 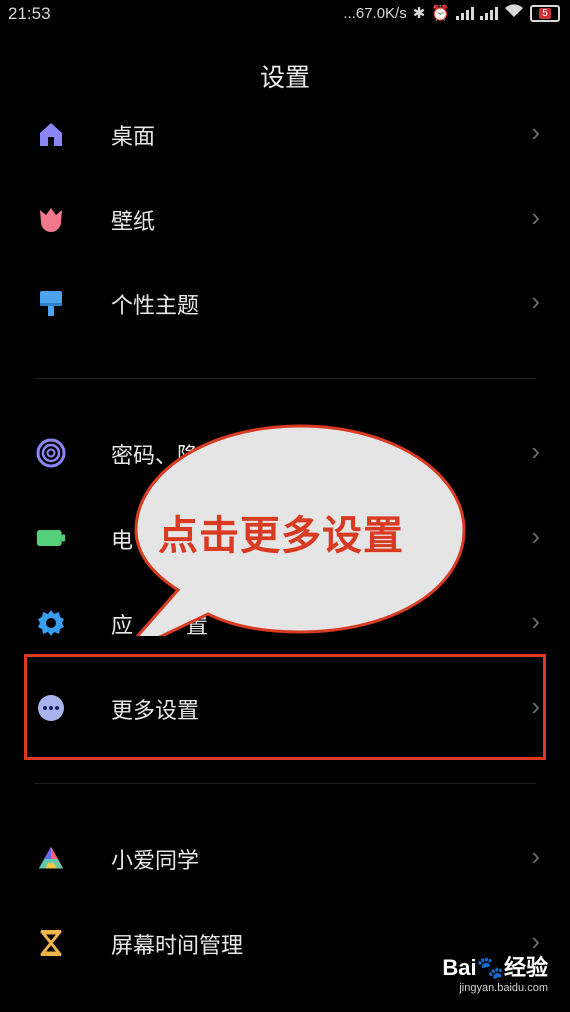 What do you see at coordinates (285, 304) in the screenshot?
I see `menu-item-theme: 个性主题 ›` at bounding box center [285, 304].